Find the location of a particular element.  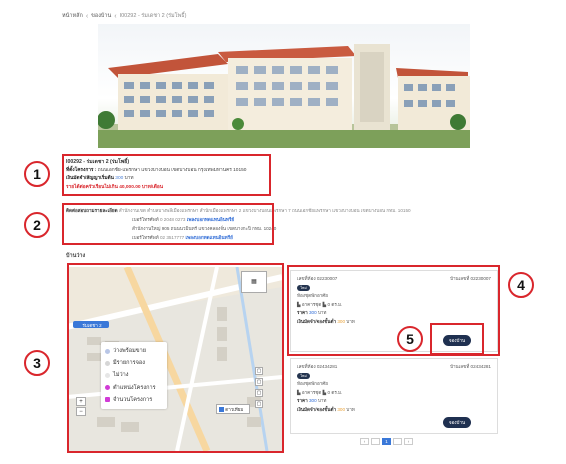

unit-area: ▙ อาคารชุด ▙ 0 ตร.ม. is located at coordinates (320, 392).